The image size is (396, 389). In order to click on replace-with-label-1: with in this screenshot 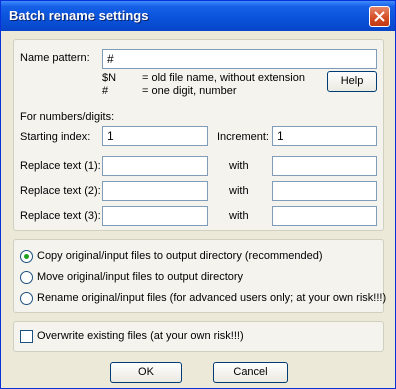, I will do `click(239, 166)`.